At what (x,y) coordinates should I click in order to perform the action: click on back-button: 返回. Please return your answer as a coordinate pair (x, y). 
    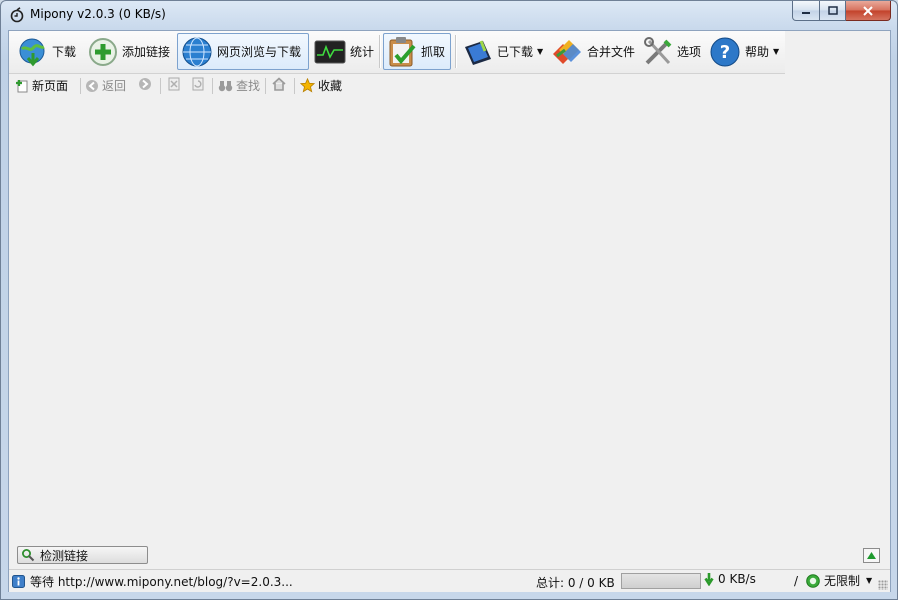
    Looking at the image, I should click on (105, 85).